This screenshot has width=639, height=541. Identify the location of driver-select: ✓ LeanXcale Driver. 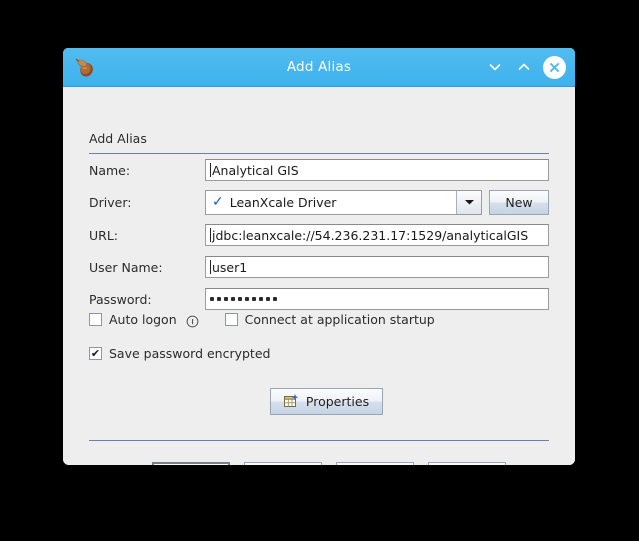
(343, 202).